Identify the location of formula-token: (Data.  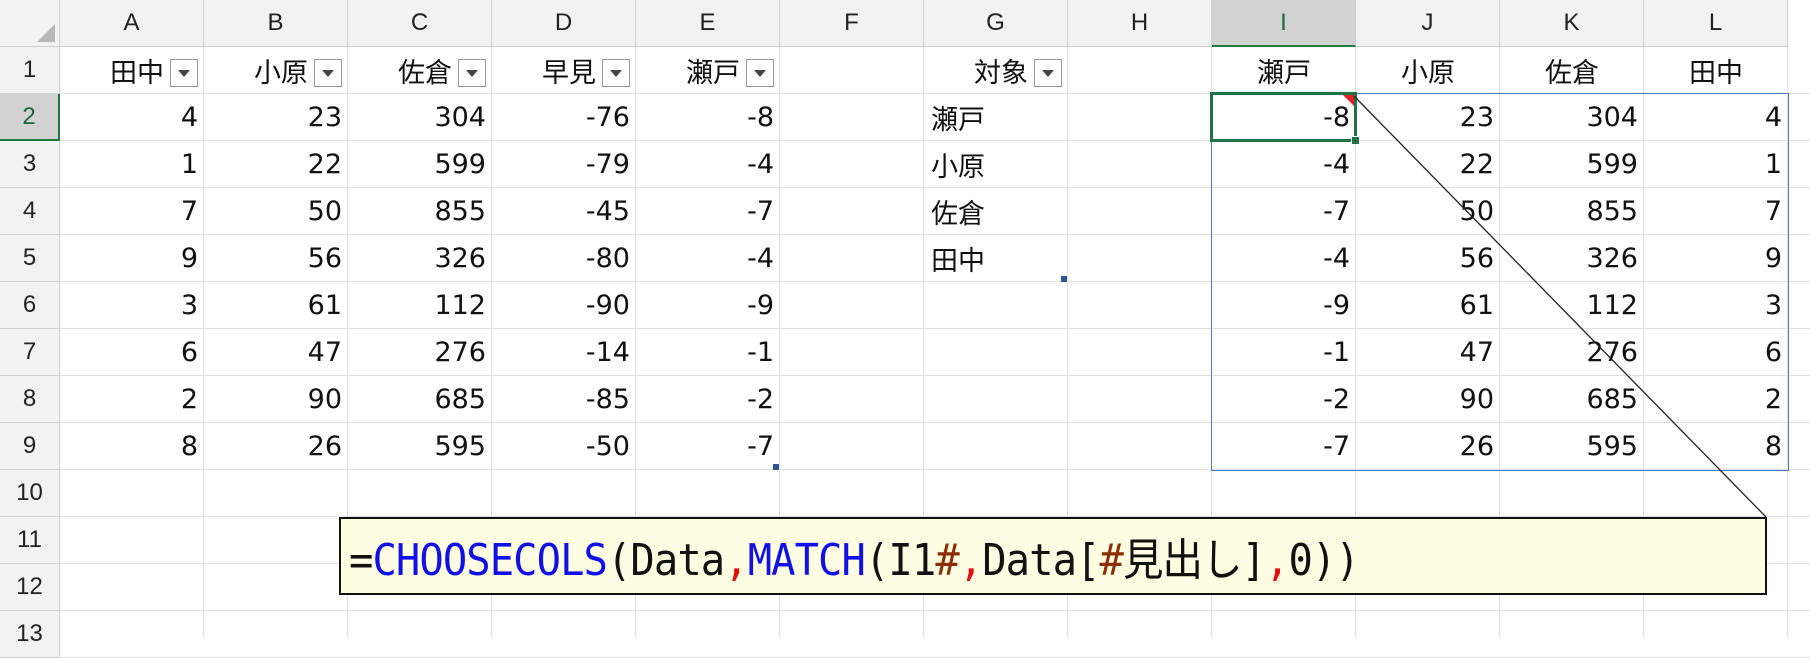
(665, 560).